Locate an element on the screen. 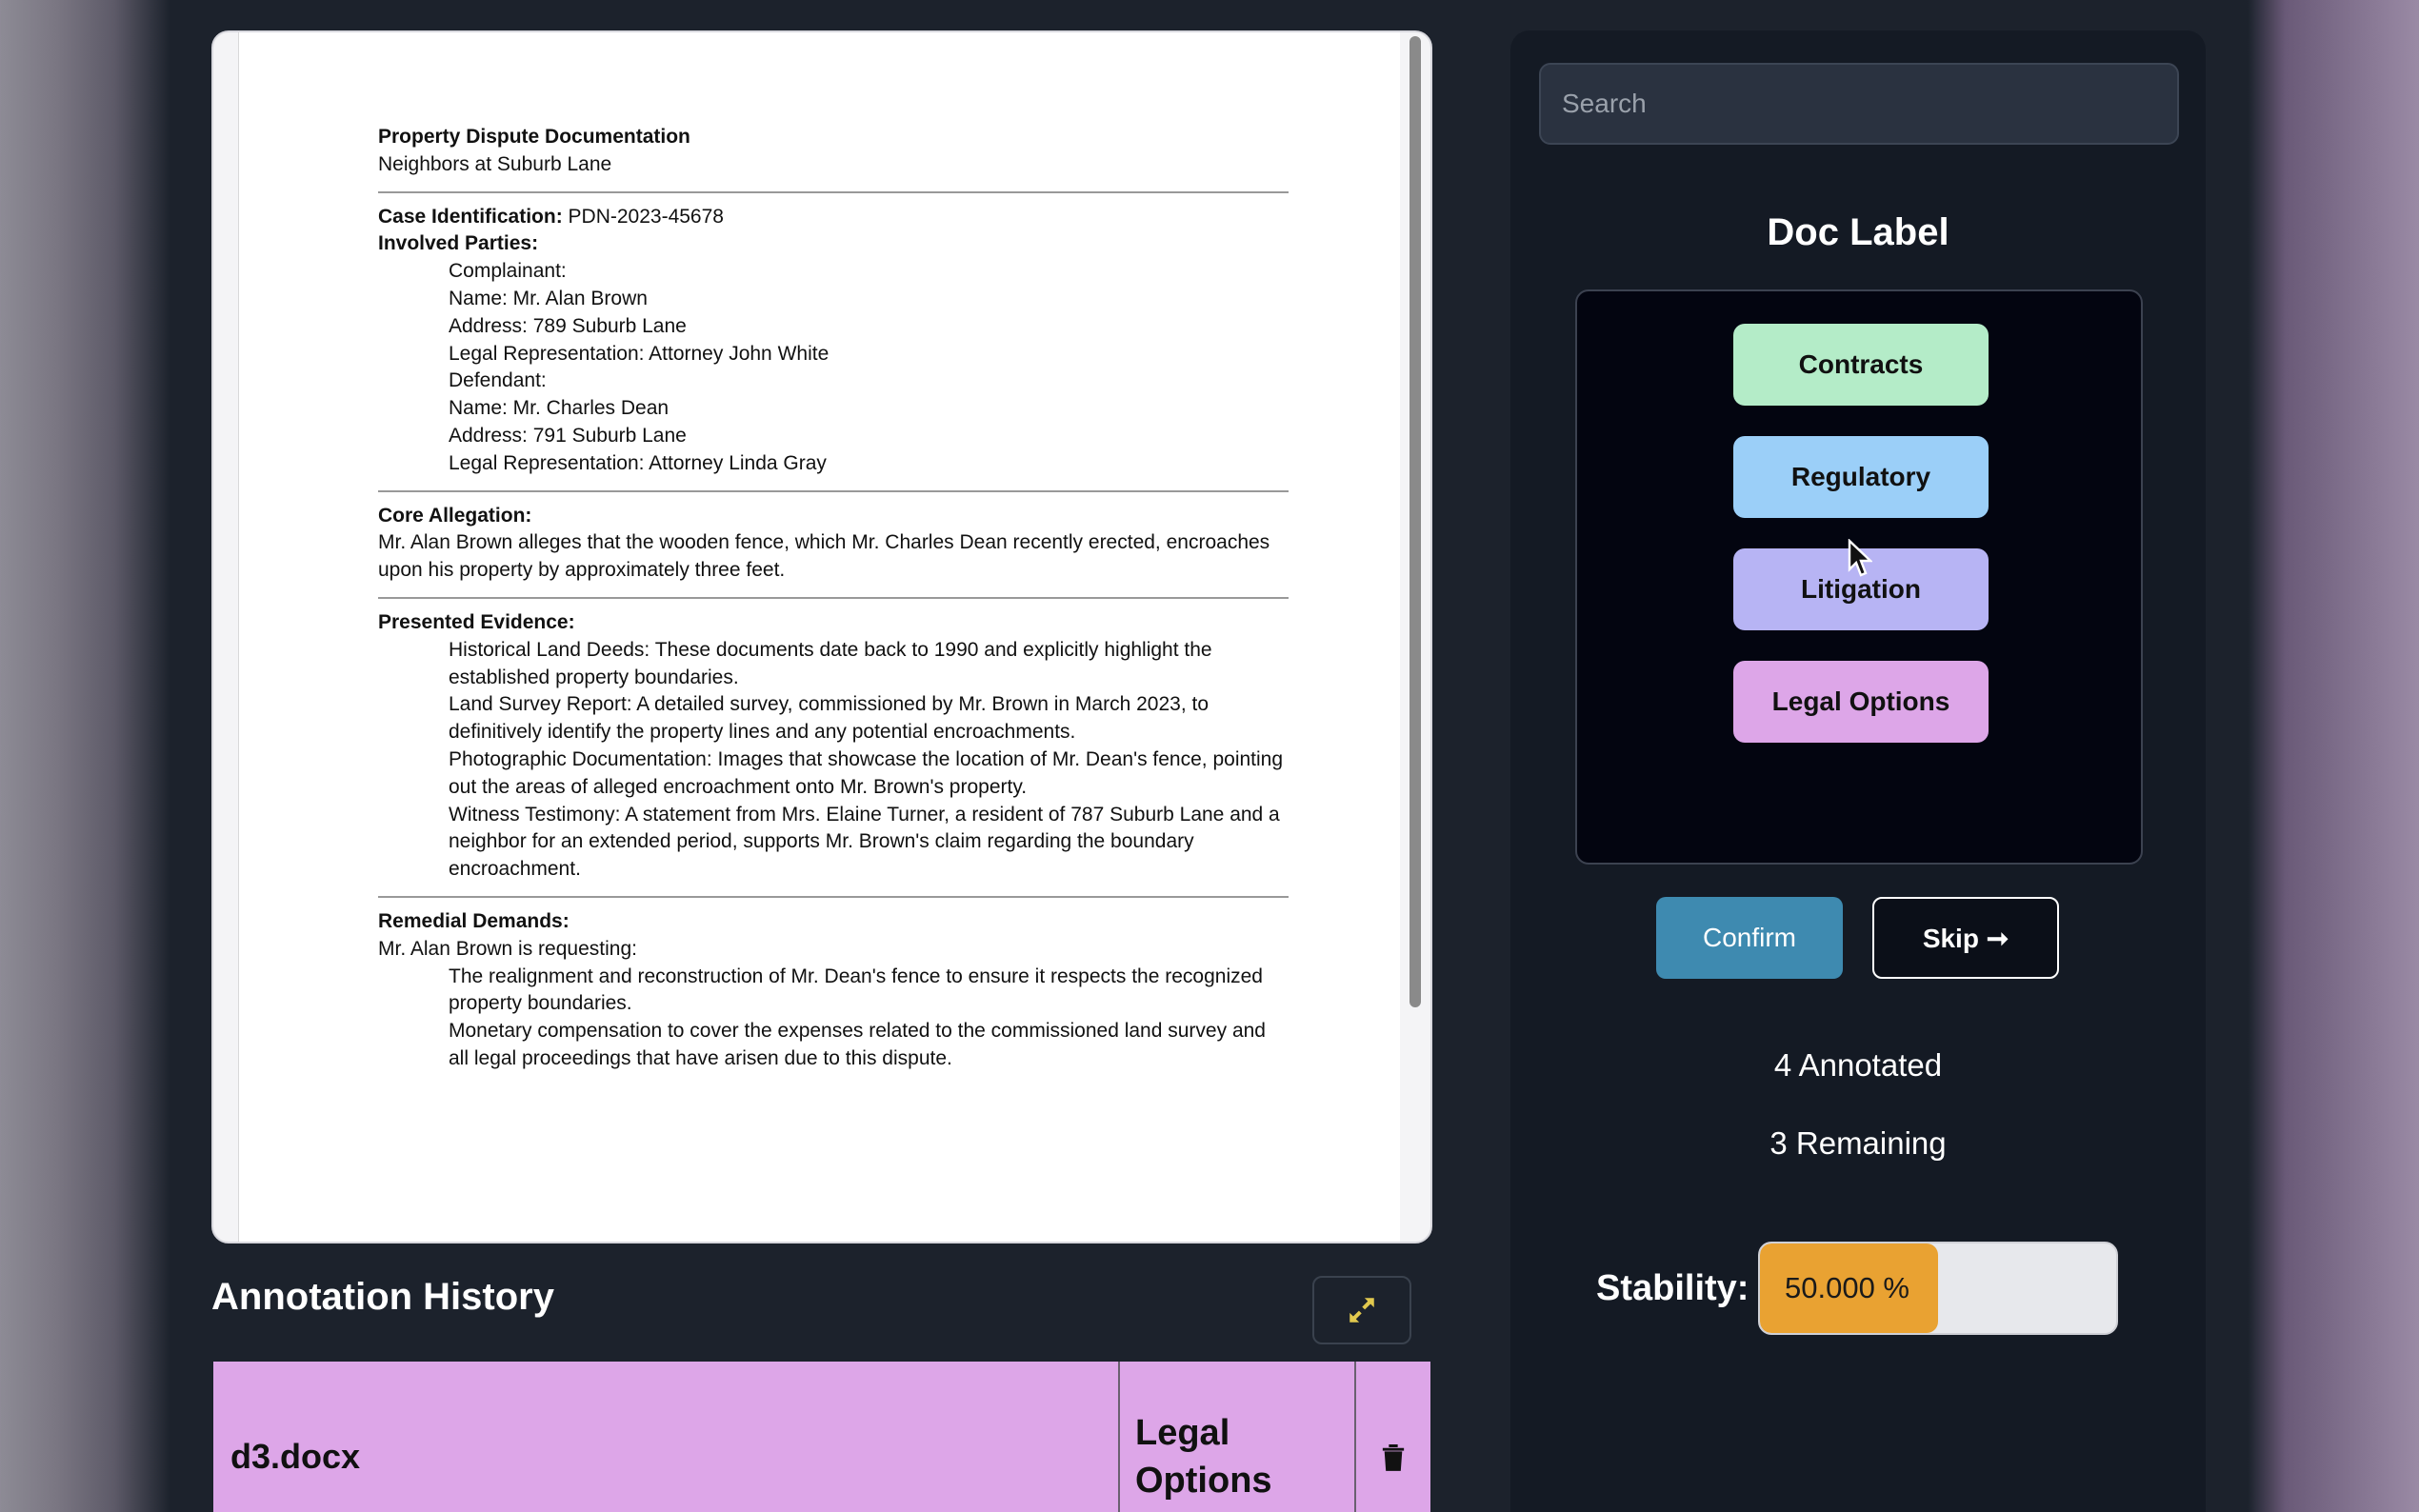  expand-history-button is located at coordinates (1361, 1310).